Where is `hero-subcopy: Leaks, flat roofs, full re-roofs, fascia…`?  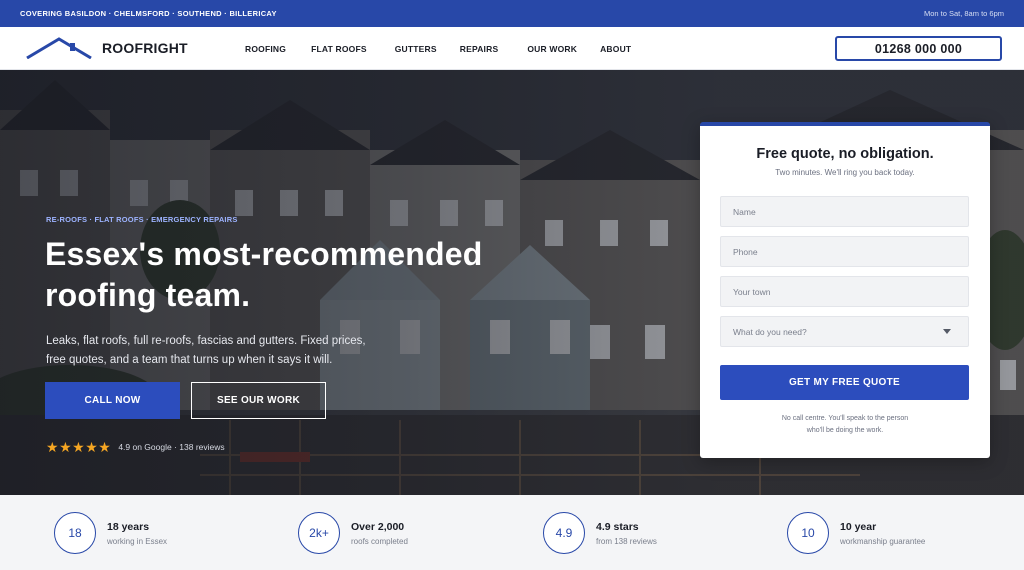
hero-subcopy: Leaks, flat roofs, full re-roofs, fascia… is located at coordinates (206, 350).